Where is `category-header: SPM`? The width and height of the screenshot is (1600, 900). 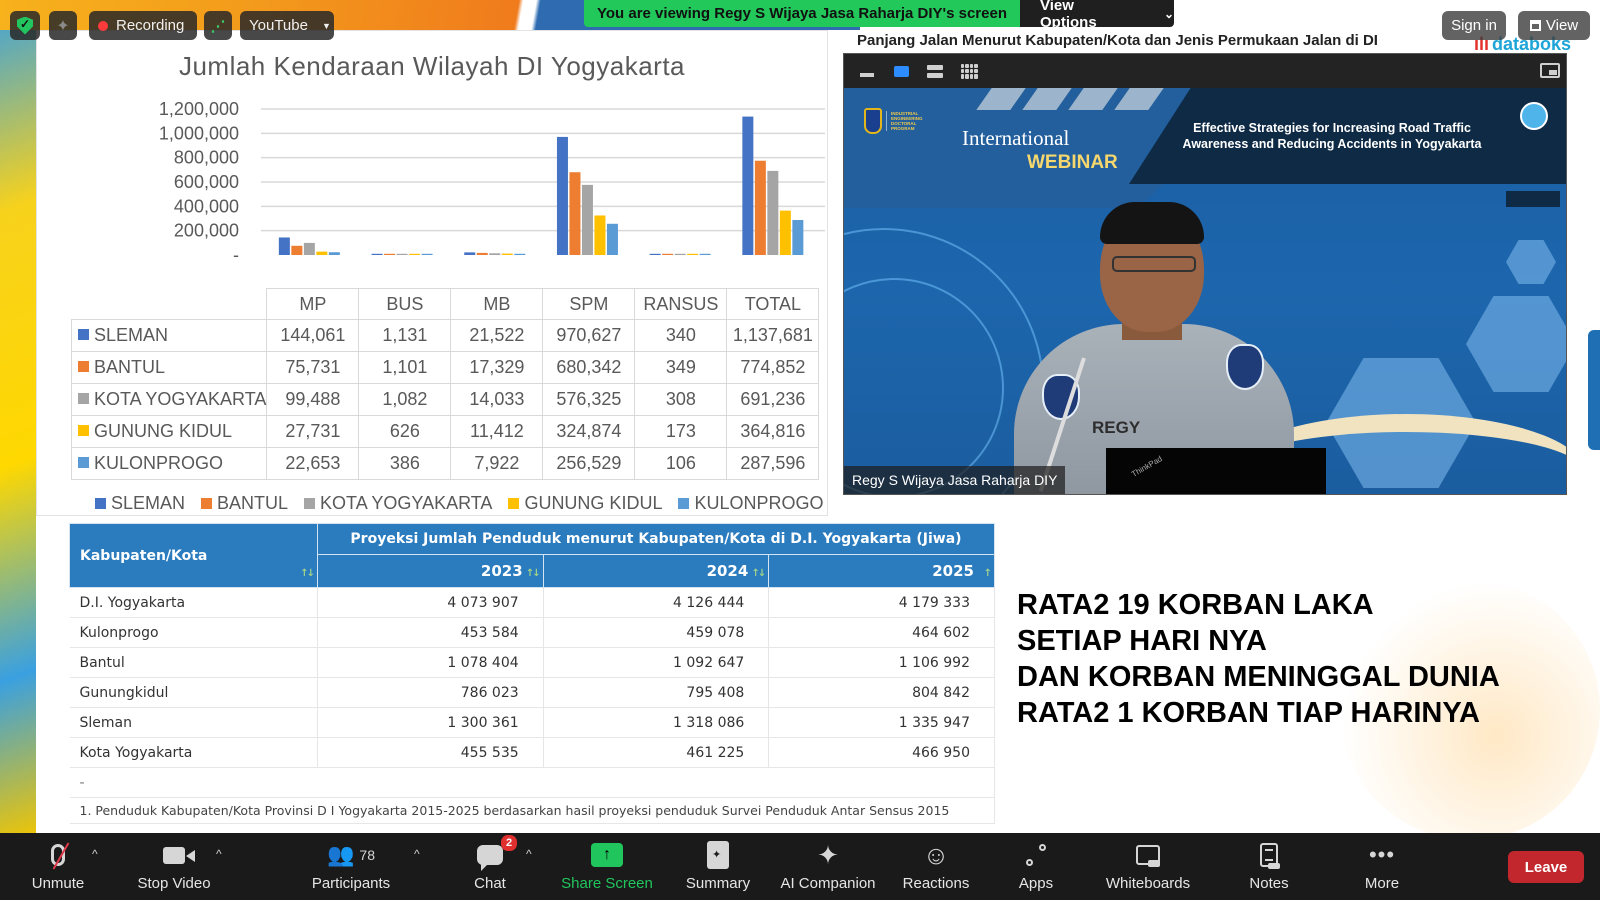 category-header: SPM is located at coordinates (589, 304).